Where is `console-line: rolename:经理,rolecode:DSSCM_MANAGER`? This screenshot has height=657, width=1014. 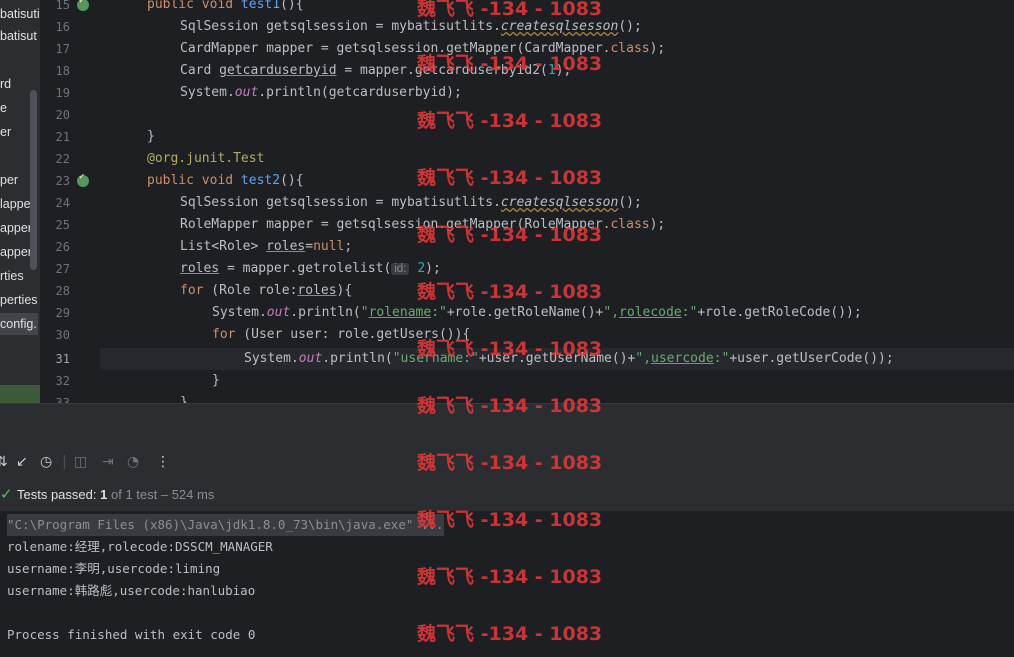 console-line: rolename:经理,rolecode:DSSCM_MANAGER is located at coordinates (140, 546).